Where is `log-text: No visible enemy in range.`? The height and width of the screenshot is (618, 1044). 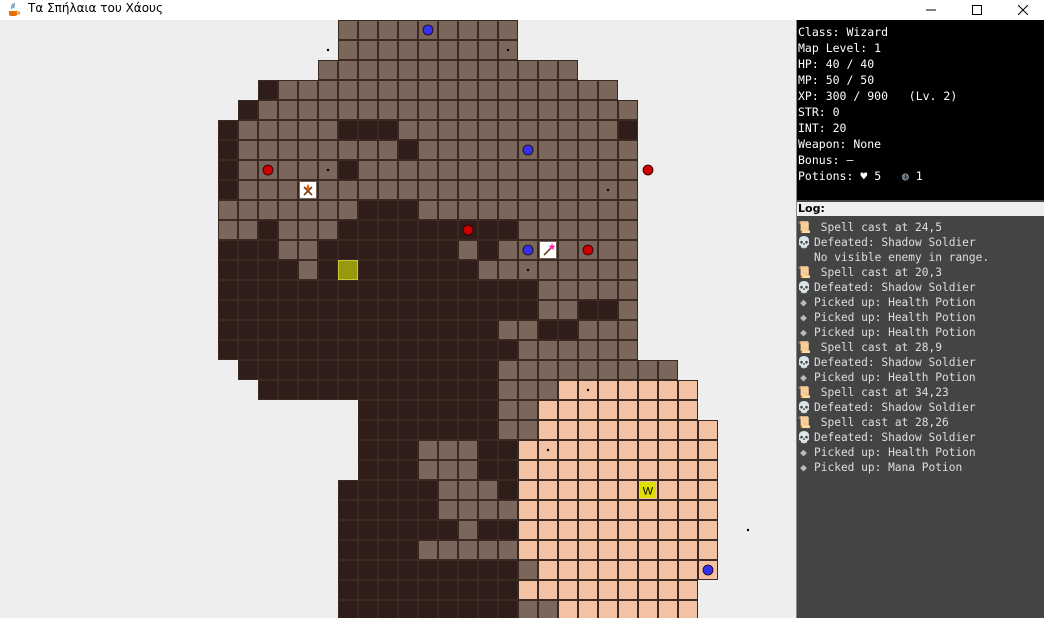
log-text: No visible enemy in range. is located at coordinates (902, 257).